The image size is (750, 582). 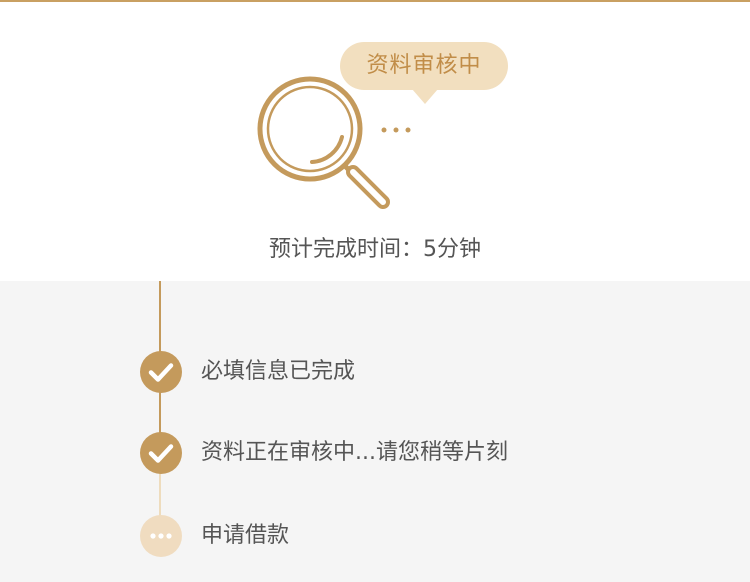 What do you see at coordinates (424, 66) in the screenshot?
I see `review-status-bubble: 资料审核中` at bounding box center [424, 66].